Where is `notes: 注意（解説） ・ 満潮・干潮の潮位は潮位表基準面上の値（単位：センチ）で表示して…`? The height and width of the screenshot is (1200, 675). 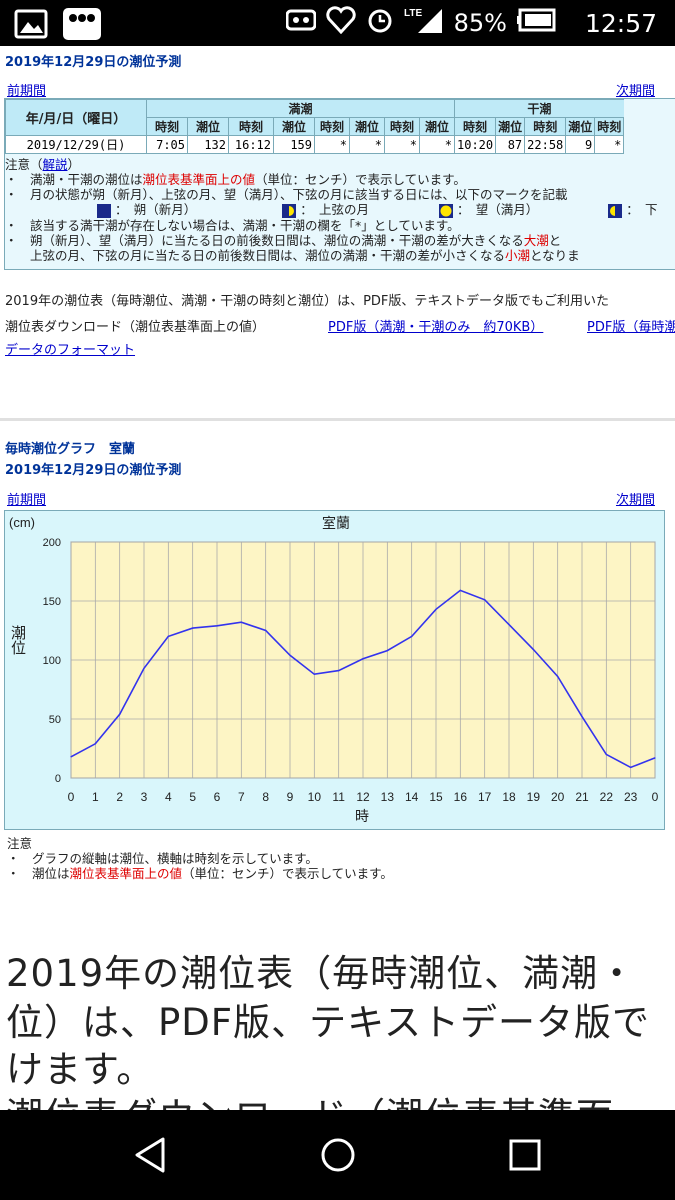 notes: 注意（解説） ・ 満潮・干潮の潮位は潮位表基準面上の値（単位：センチ）で表示して… is located at coordinates (331, 210).